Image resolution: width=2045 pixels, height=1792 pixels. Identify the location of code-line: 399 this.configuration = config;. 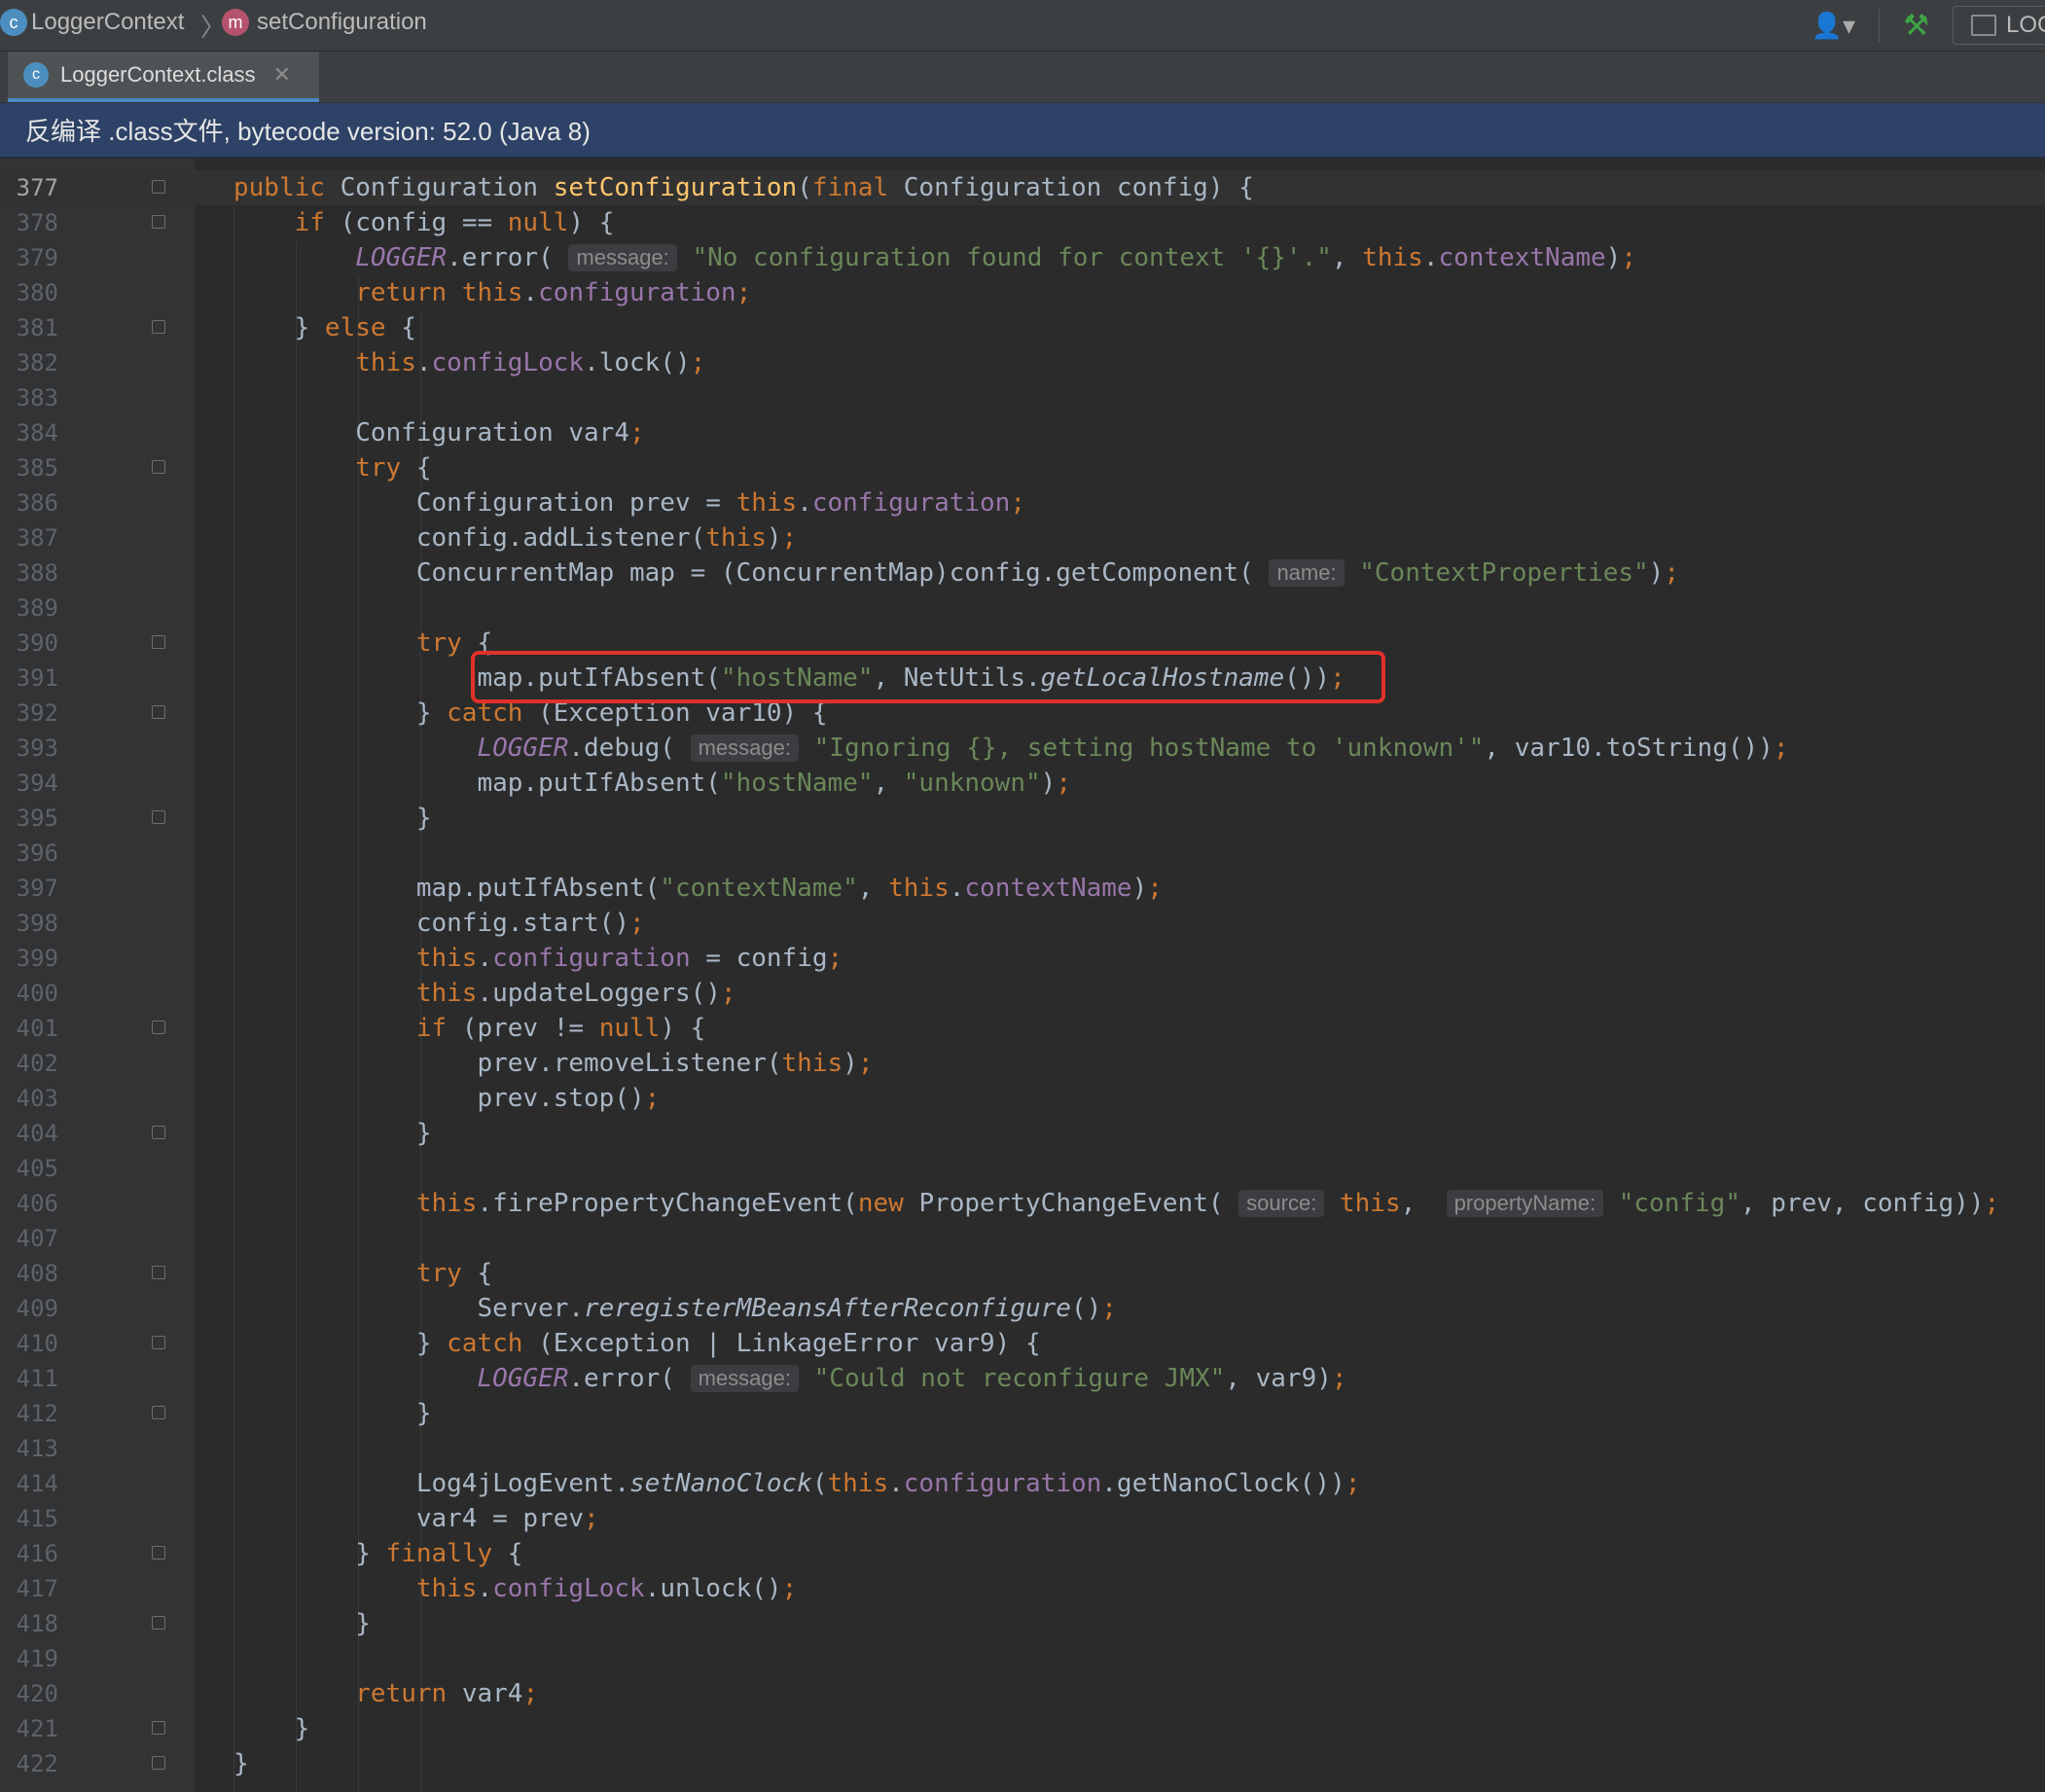
(1022, 959).